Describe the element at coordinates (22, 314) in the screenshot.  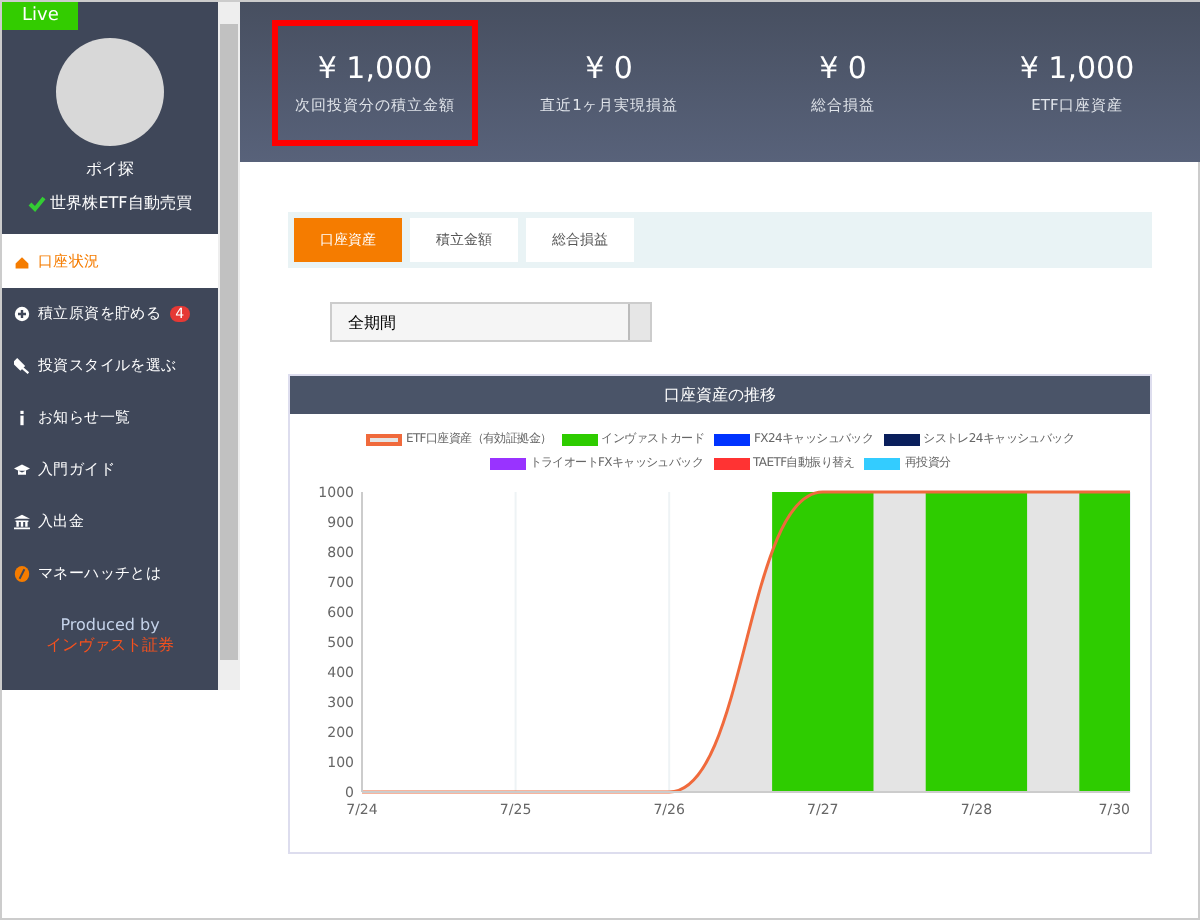
I see `plus-icon` at that location.